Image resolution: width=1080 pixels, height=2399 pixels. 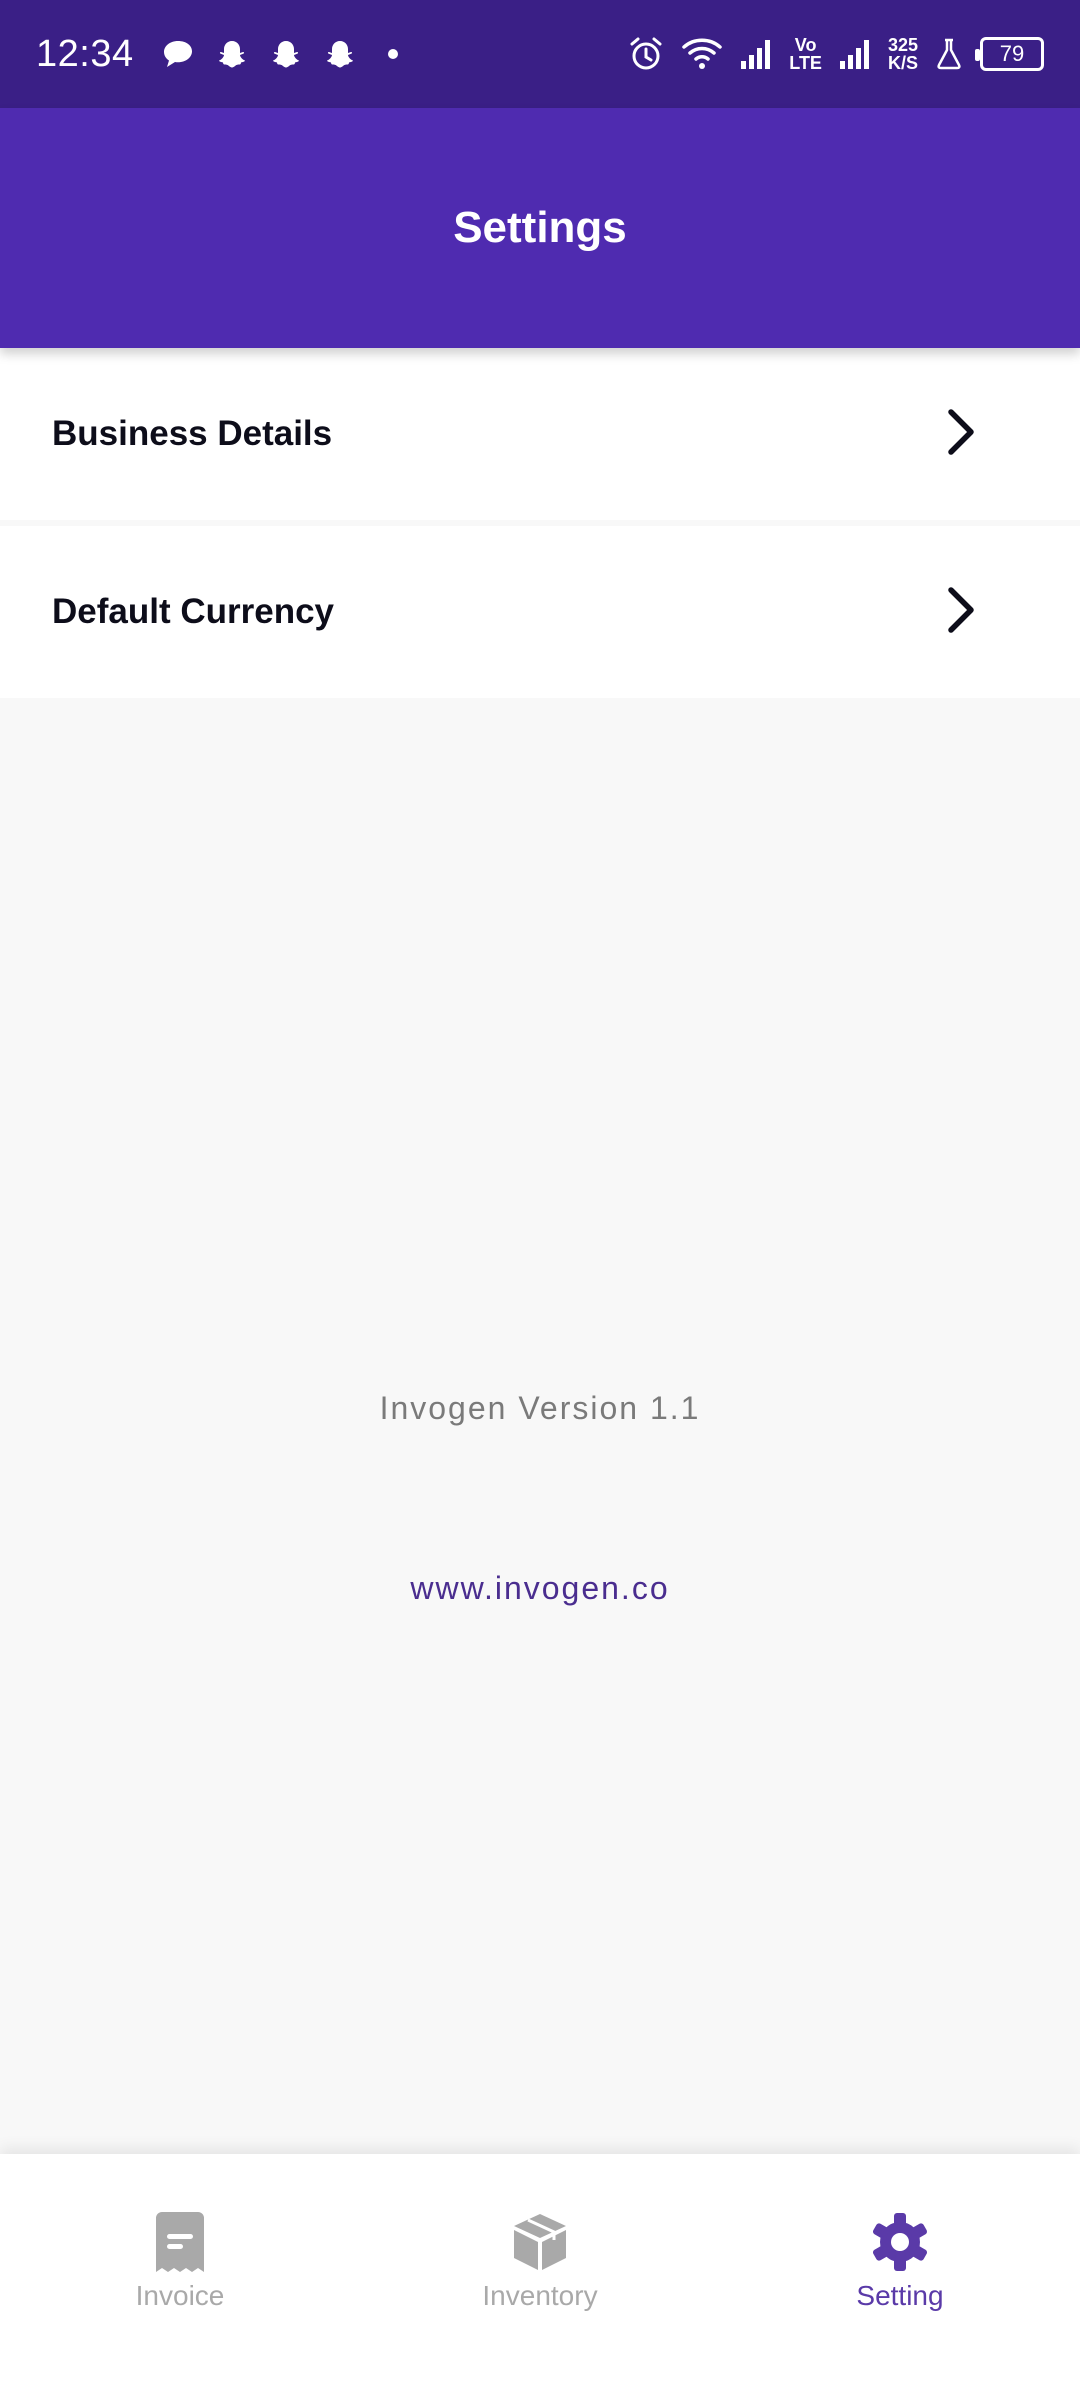 I want to click on nav-label: Invoice, so click(x=180, y=2295).